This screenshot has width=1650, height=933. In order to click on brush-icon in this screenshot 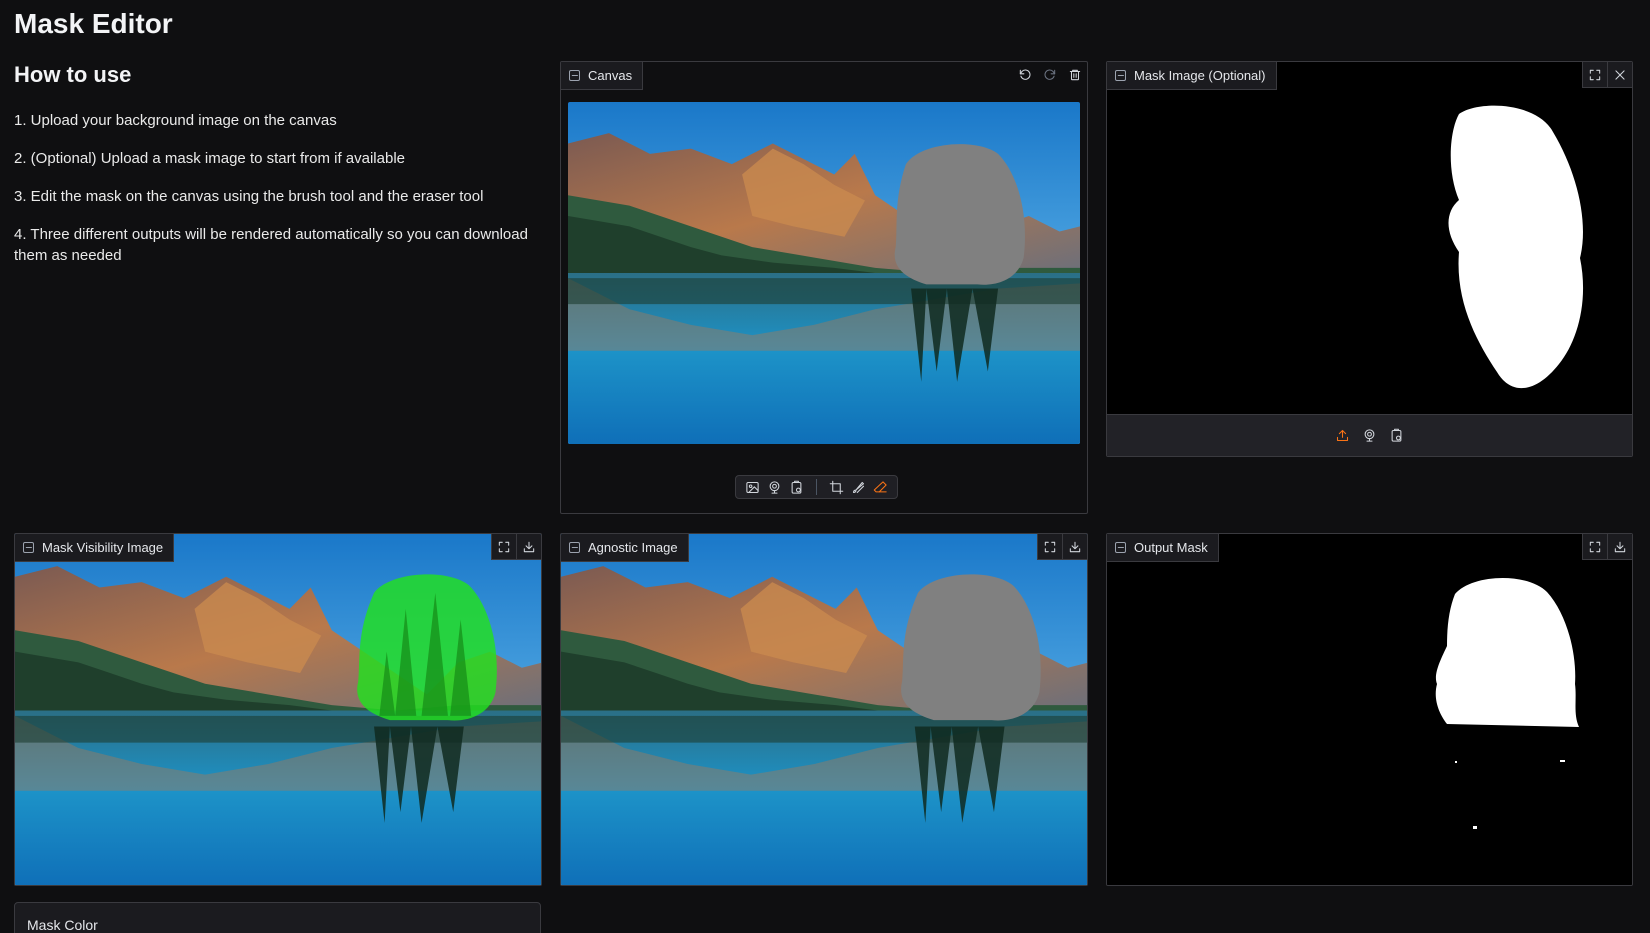, I will do `click(858, 487)`.